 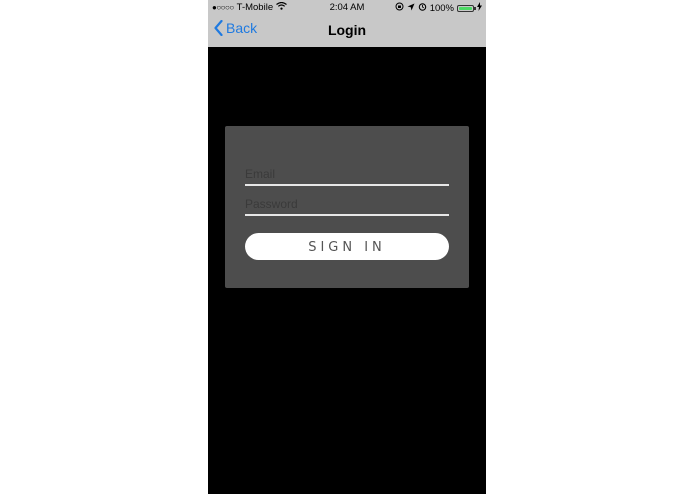 I want to click on status-right: 100%, so click(x=438, y=8).